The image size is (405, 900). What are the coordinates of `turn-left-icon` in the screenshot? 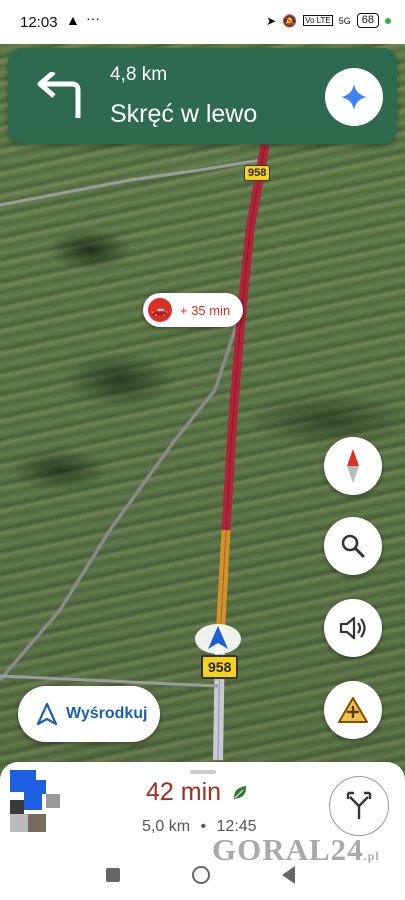 It's located at (59, 95).